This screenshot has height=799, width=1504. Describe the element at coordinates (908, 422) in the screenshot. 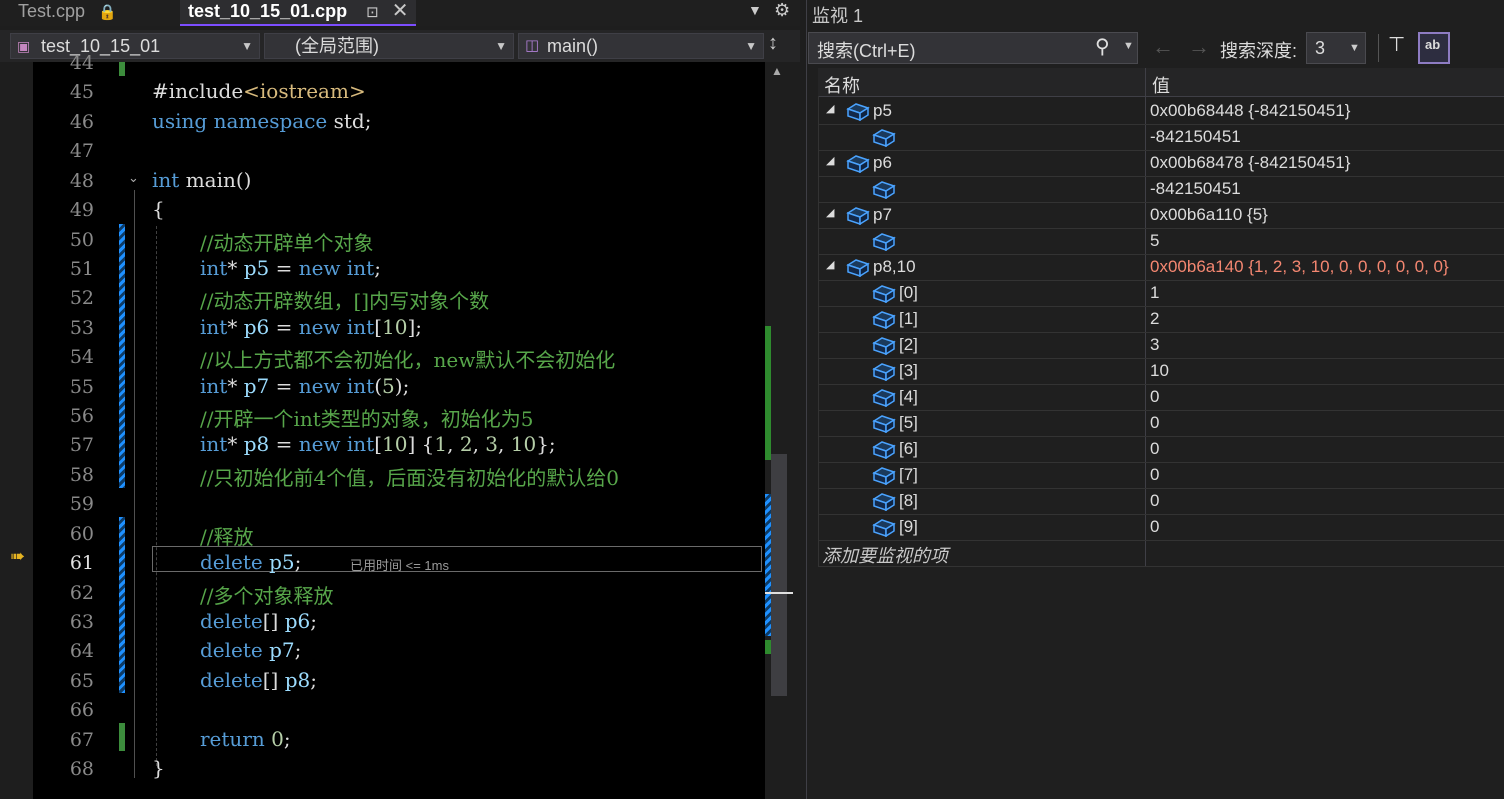

I see `watch-name: [5]` at that location.